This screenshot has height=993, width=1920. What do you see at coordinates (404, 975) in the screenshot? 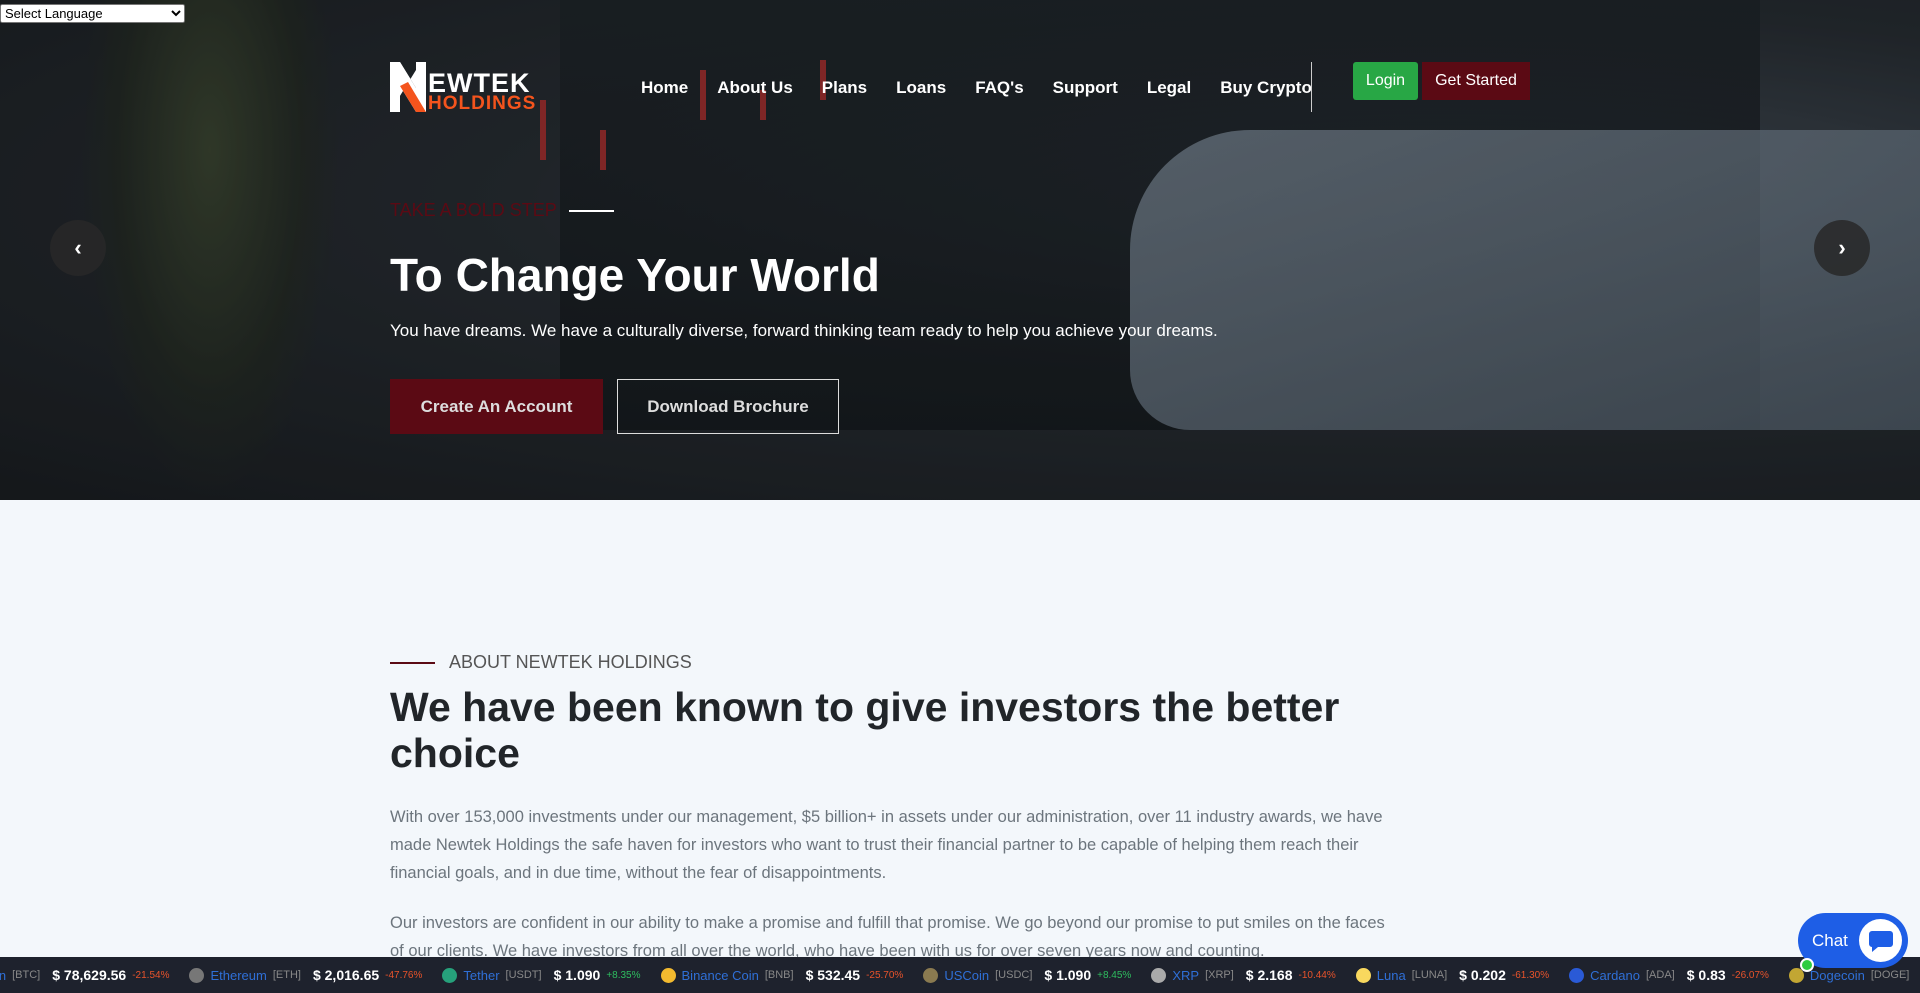
I see `coin-change: -47.76%` at bounding box center [404, 975].